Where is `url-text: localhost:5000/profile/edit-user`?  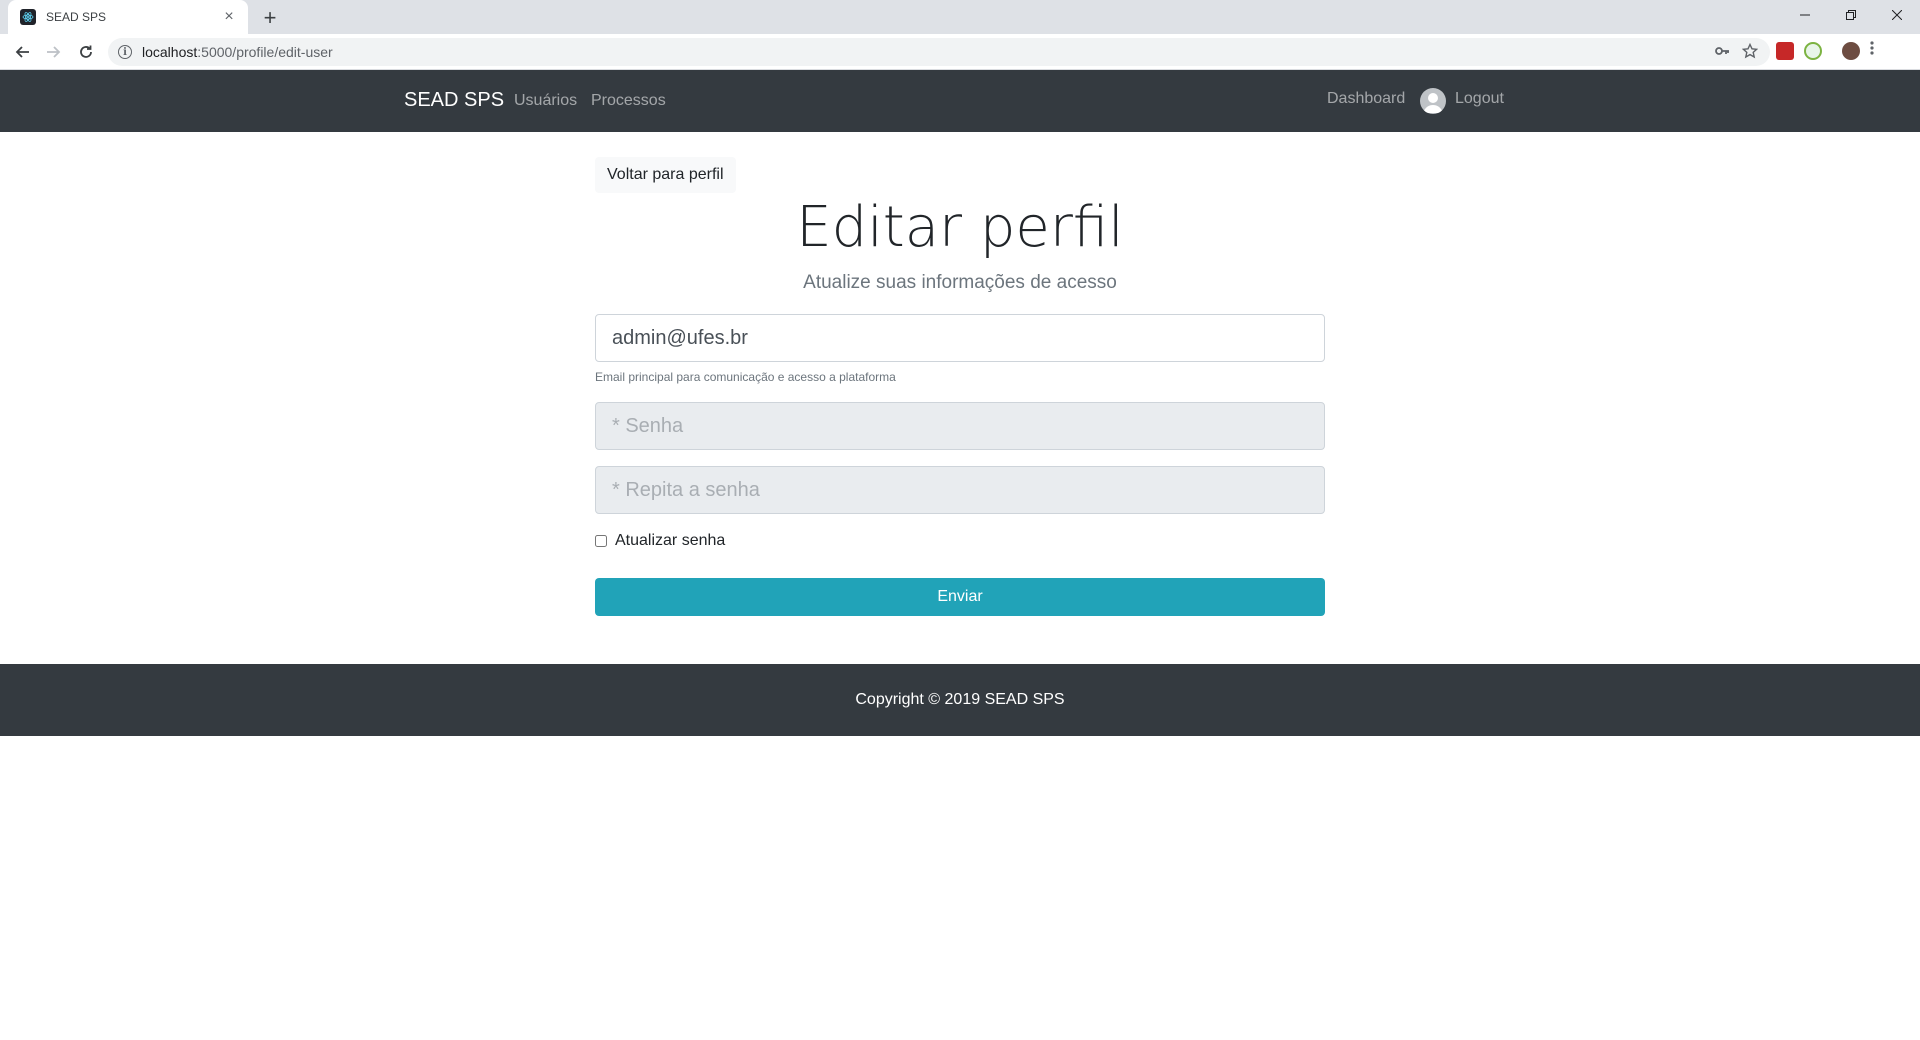
url-text: localhost:5000/profile/edit-user is located at coordinates (237, 52).